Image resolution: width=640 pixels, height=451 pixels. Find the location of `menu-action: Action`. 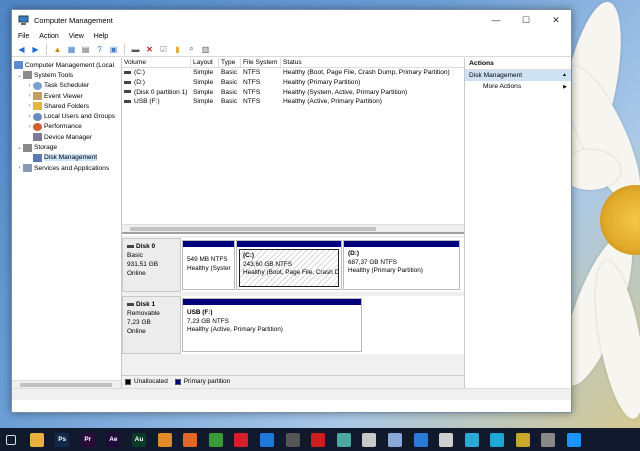

menu-action: Action is located at coordinates (48, 36).